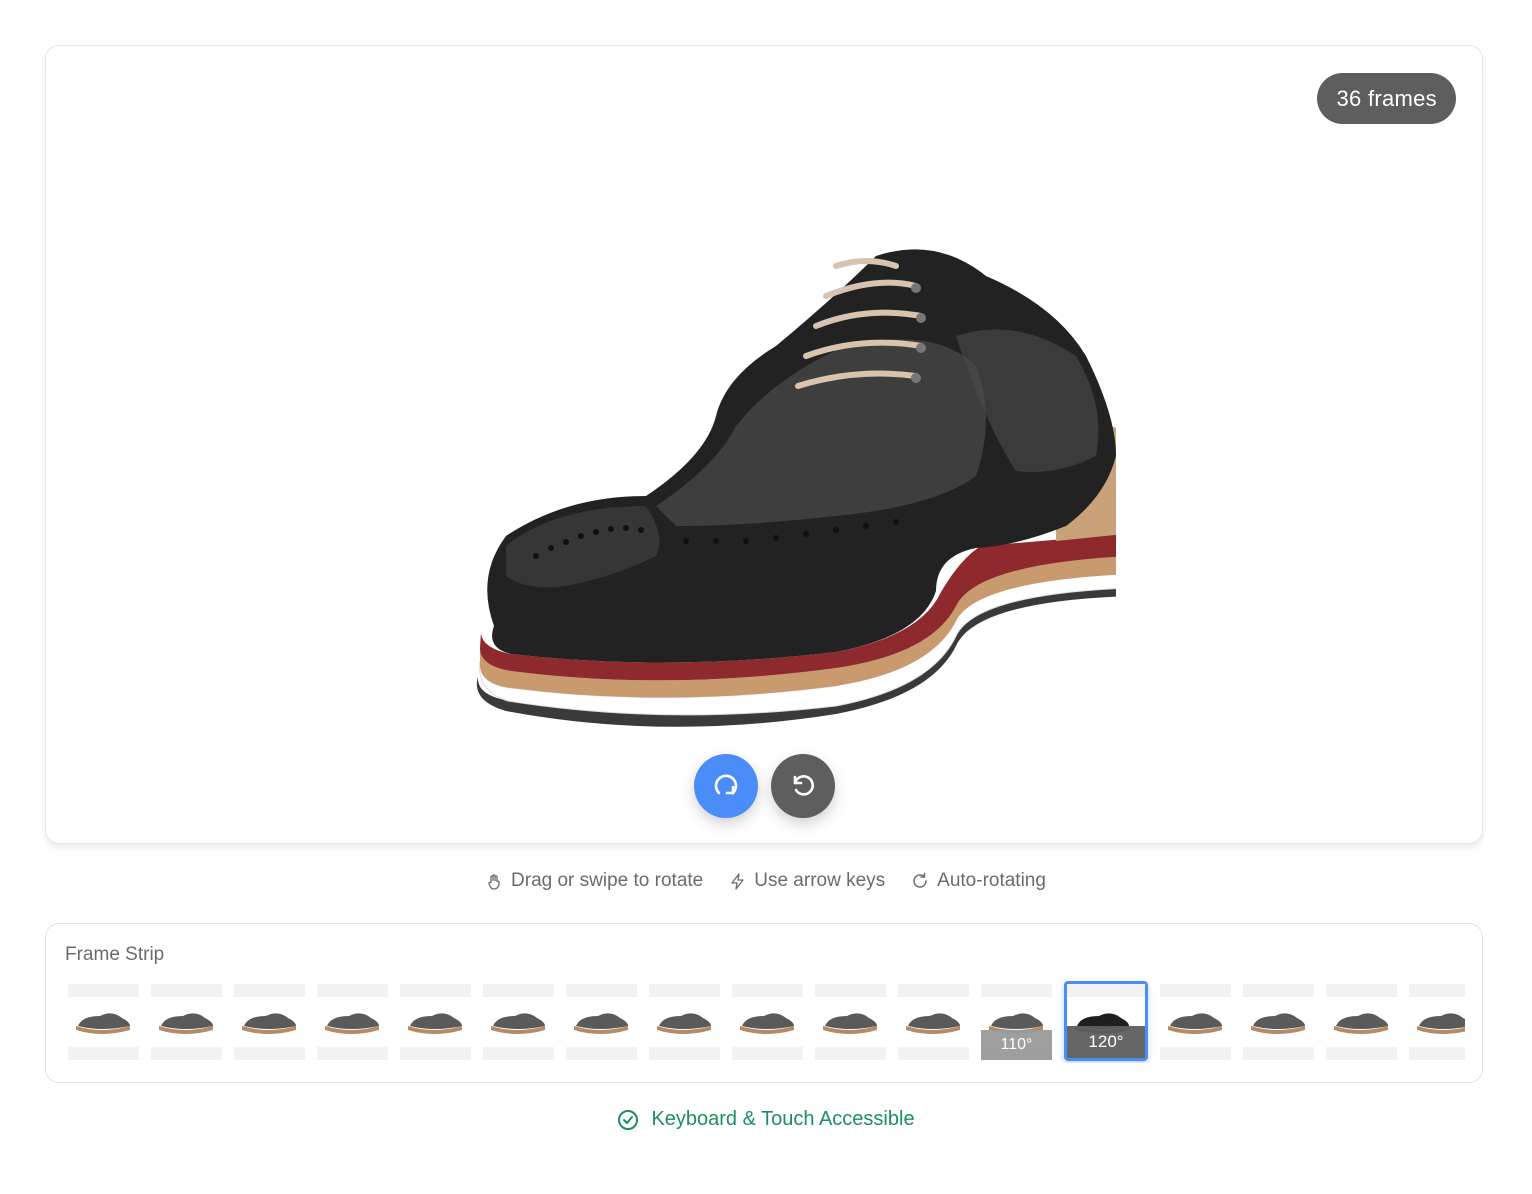 The image size is (1532, 1194). Describe the element at coordinates (115, 954) in the screenshot. I see `frame-strip-title: Frame Strip` at that location.